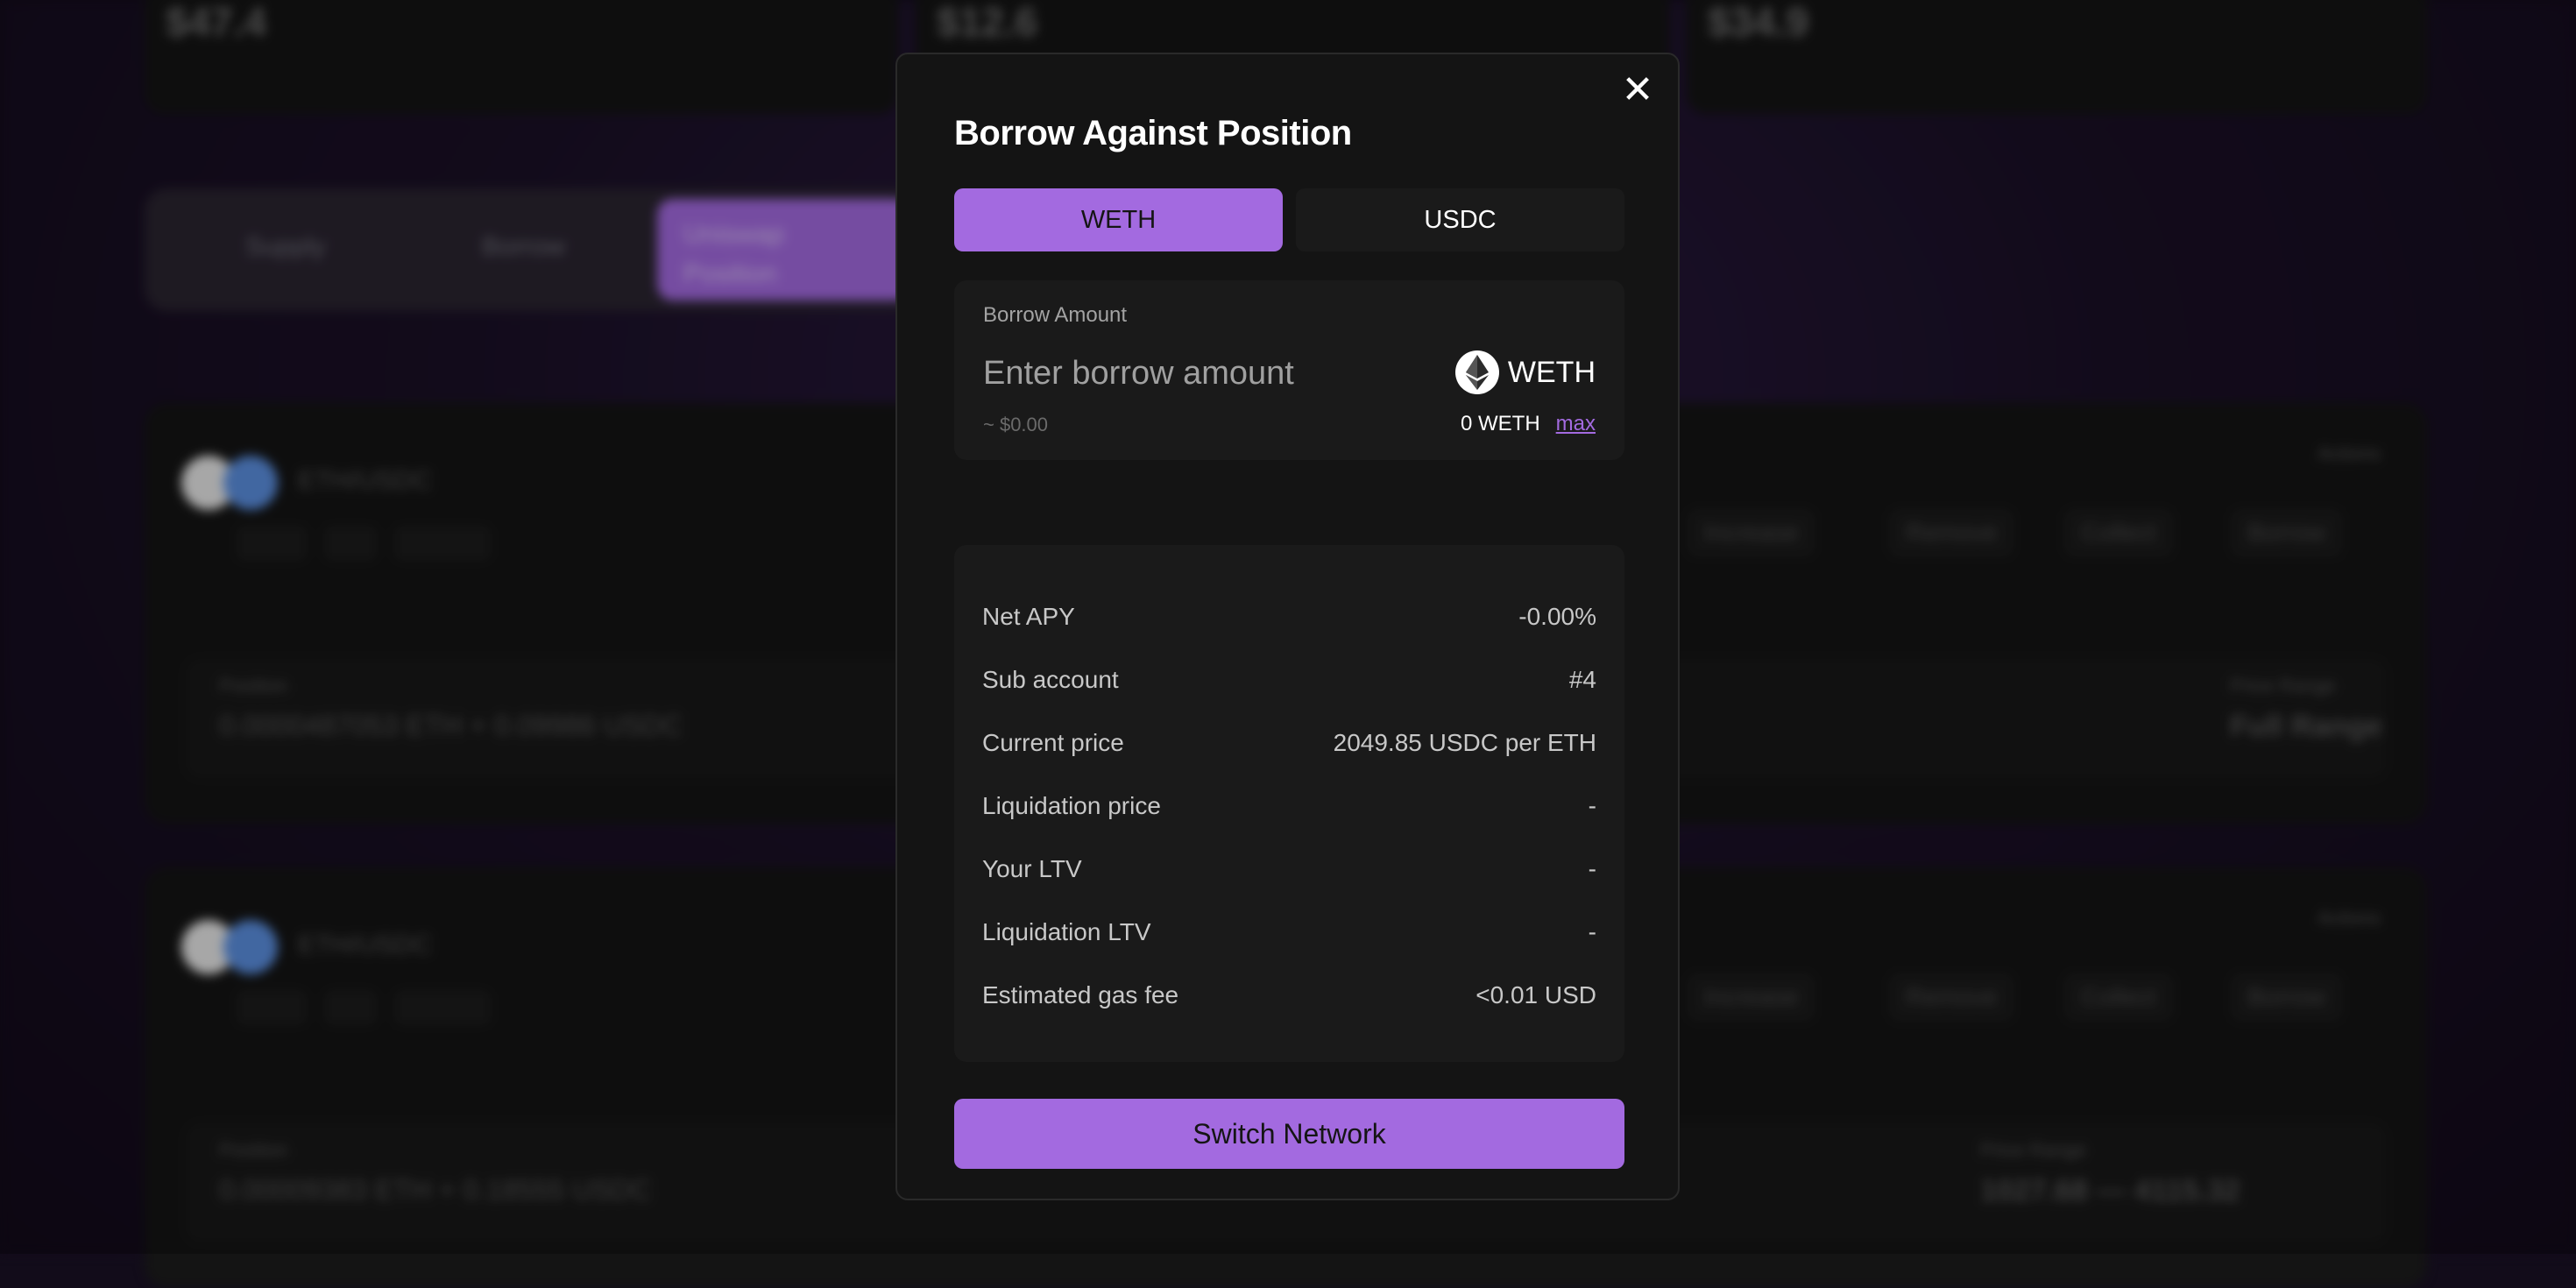 Image resolution: width=2576 pixels, height=1288 pixels. I want to click on detail-row-estimated-gas-fee: Estimated gas fee <0.01 USD, so click(1289, 995).